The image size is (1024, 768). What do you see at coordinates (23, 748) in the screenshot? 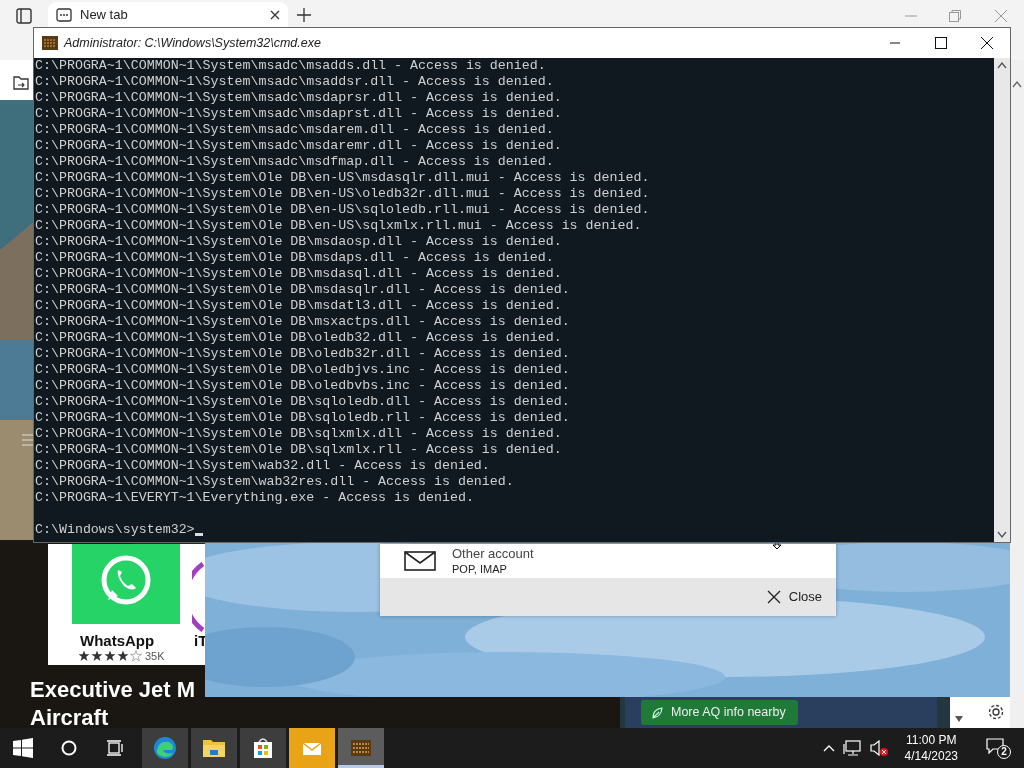
I see `windows-icon` at bounding box center [23, 748].